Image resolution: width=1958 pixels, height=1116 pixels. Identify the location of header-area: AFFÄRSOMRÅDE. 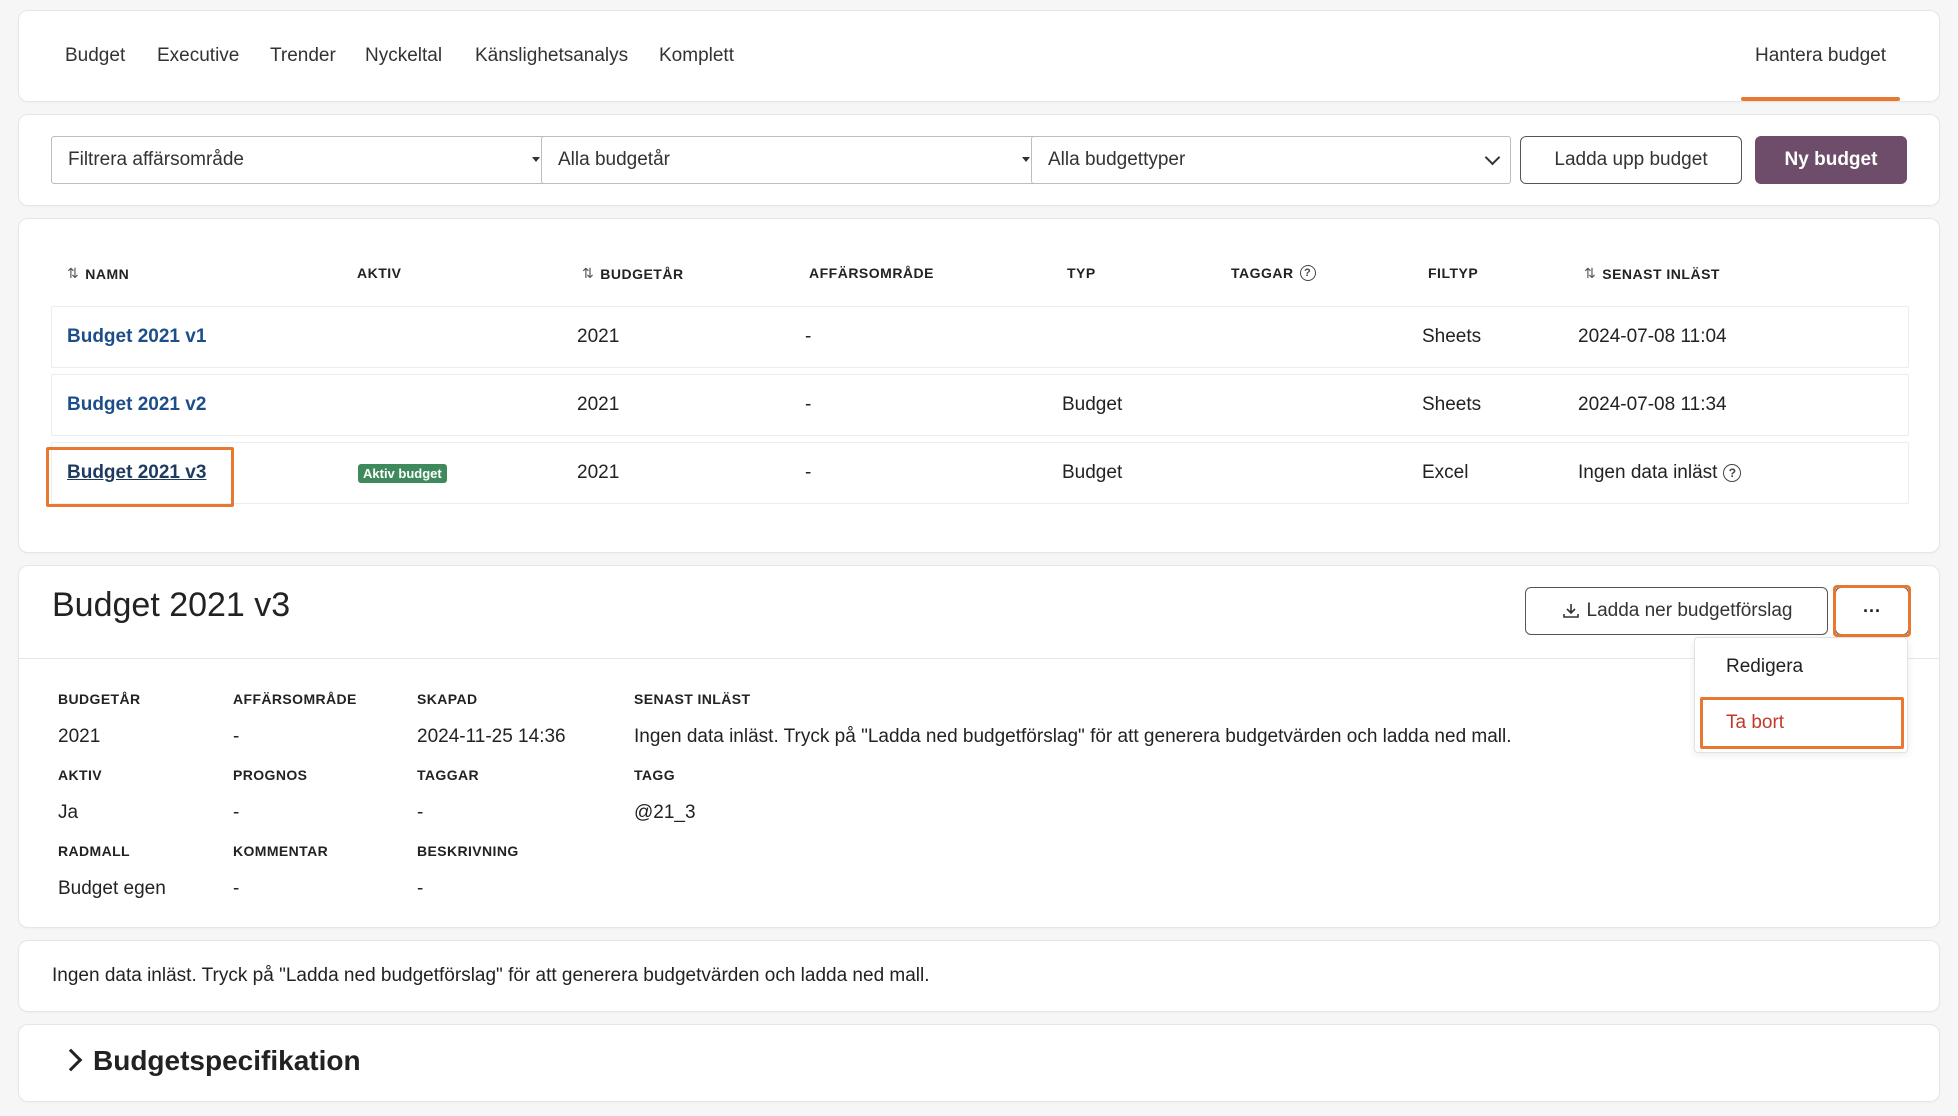
(871, 273).